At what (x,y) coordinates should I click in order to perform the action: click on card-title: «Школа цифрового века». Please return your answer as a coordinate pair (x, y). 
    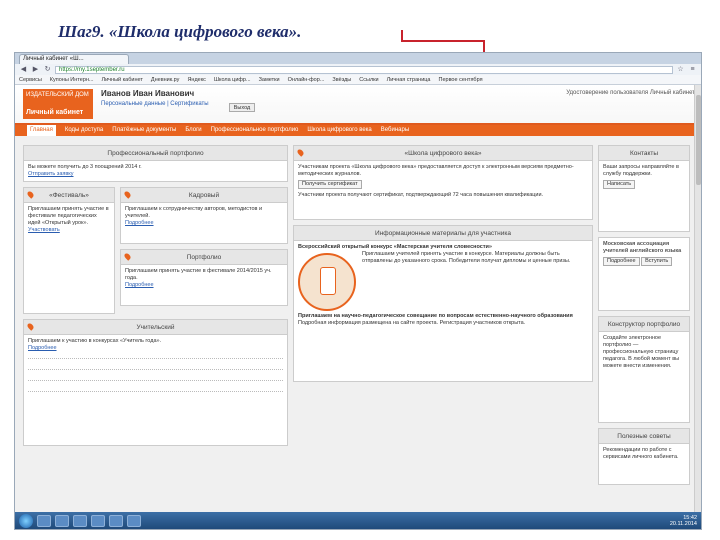
    Looking at the image, I should click on (443, 153).